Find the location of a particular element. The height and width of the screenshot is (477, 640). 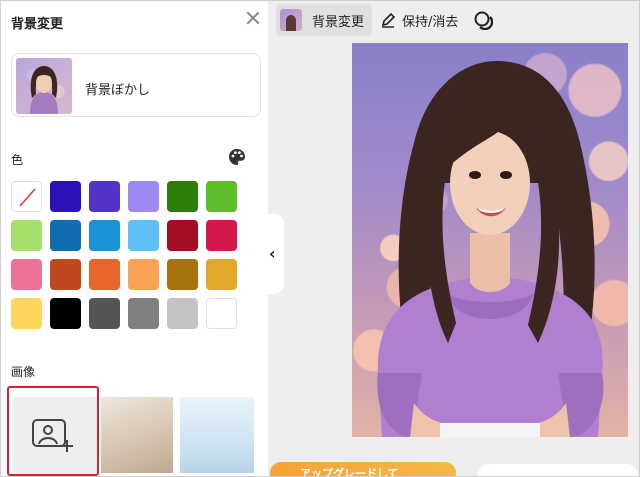

panel-title: 背景変更 is located at coordinates (37, 24).